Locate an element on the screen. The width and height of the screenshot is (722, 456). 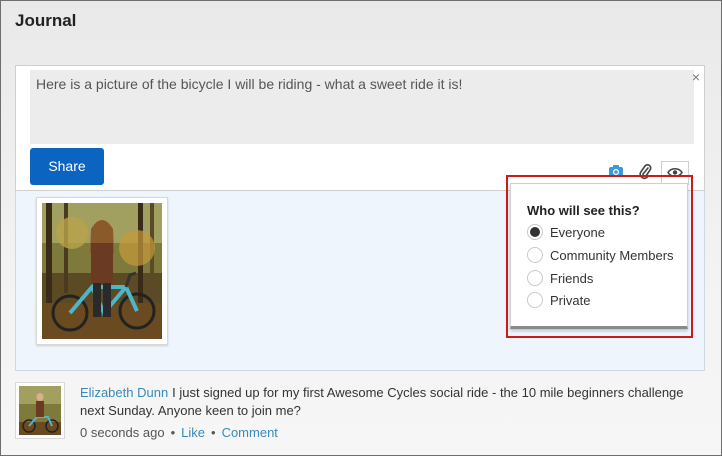
like-link: Like is located at coordinates (193, 432).